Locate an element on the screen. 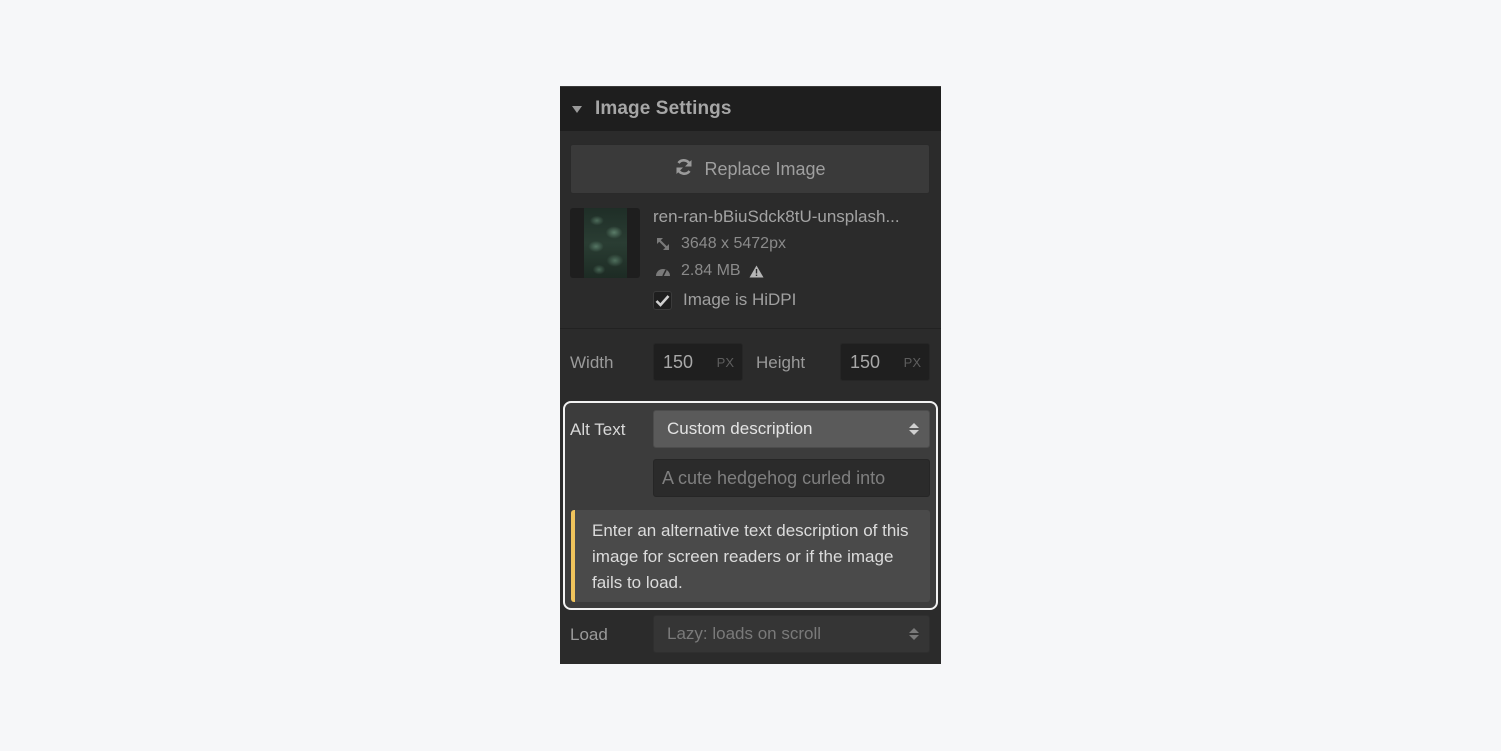 This screenshot has width=1501, height=751. panel-header: Image Settings is located at coordinates (750, 109).